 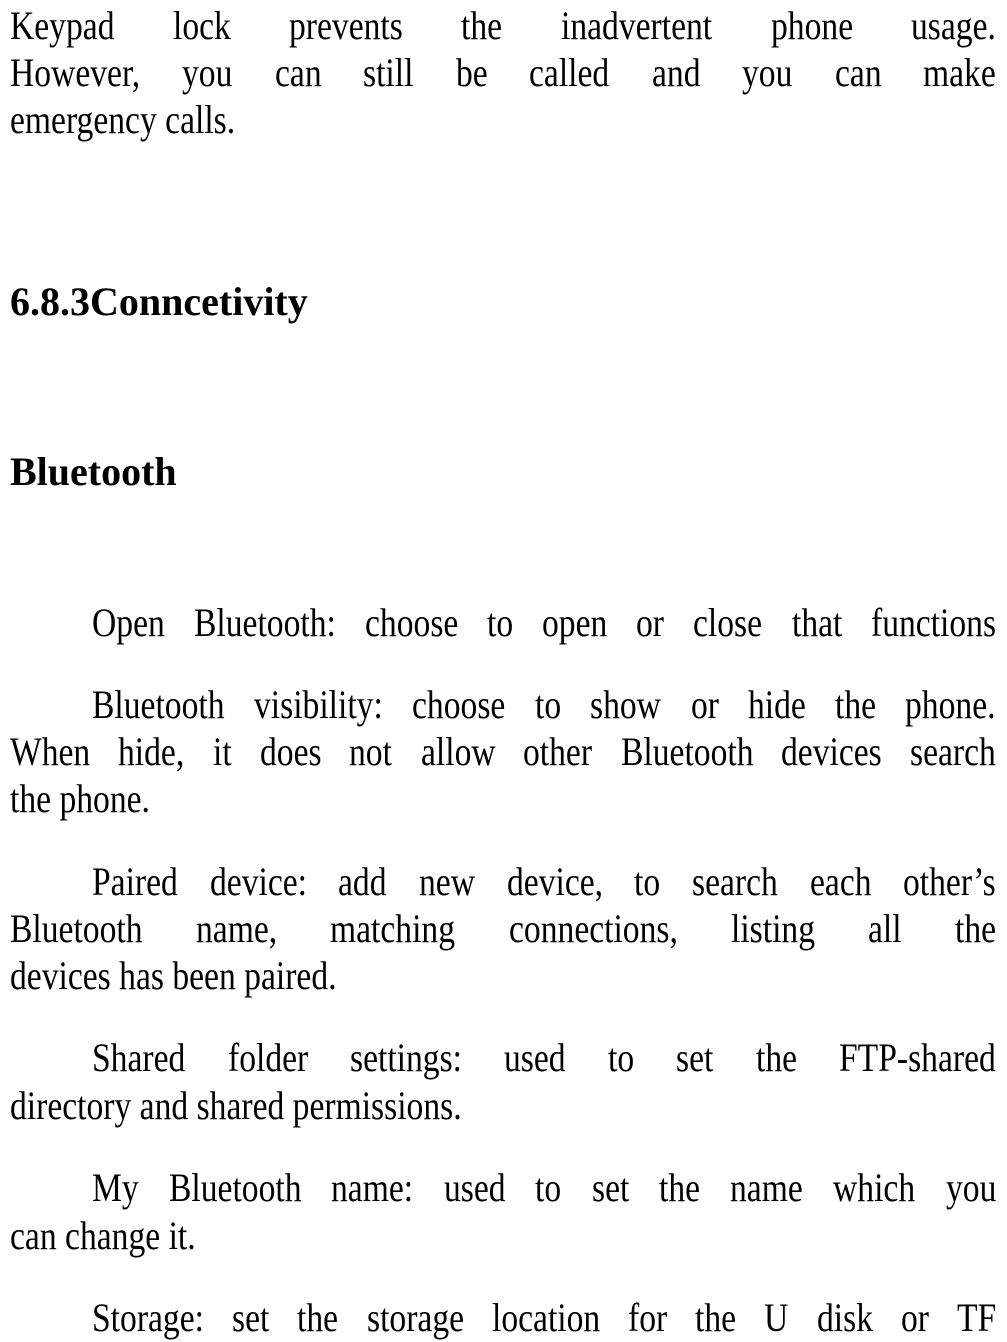 I want to click on my-name-line-2-text: can change it., so click(x=103, y=1235).